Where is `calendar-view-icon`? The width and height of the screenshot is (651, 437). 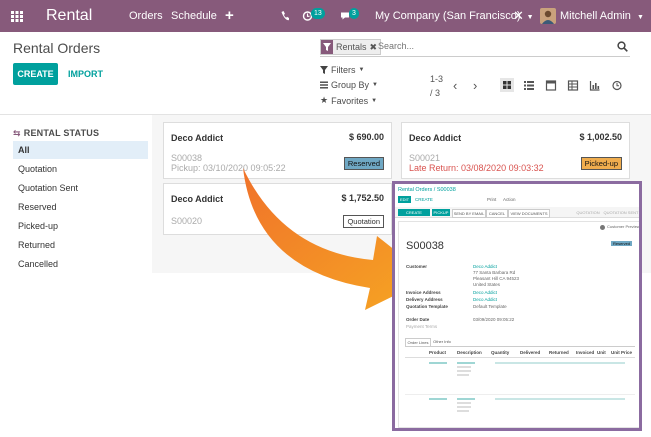 calendar-view-icon is located at coordinates (551, 85).